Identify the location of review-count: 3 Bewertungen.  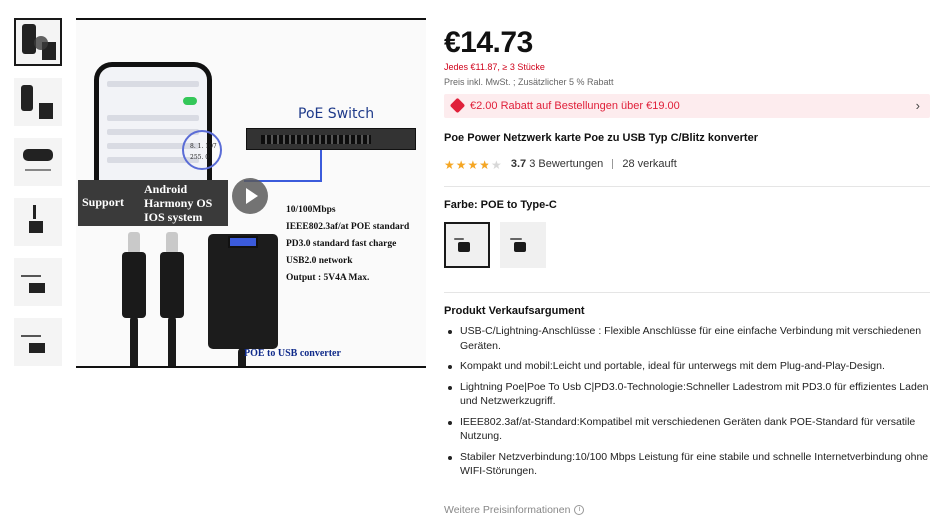
(566, 164).